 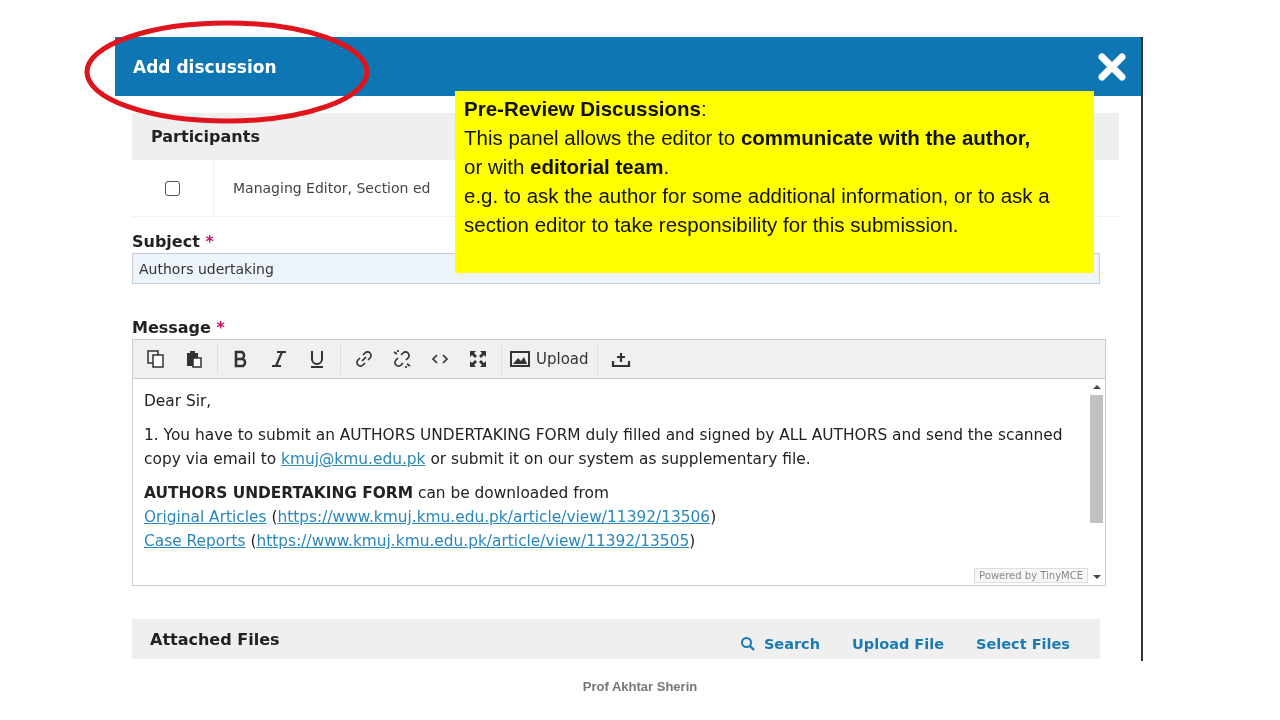 I want to click on bold-icon, so click(x=241, y=359).